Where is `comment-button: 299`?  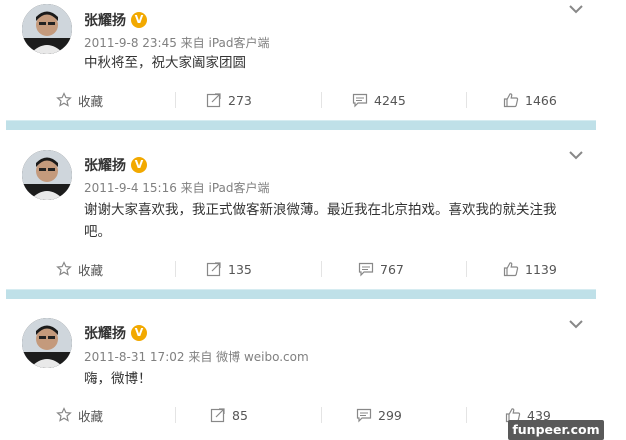
comment-button: 299 is located at coordinates (379, 415).